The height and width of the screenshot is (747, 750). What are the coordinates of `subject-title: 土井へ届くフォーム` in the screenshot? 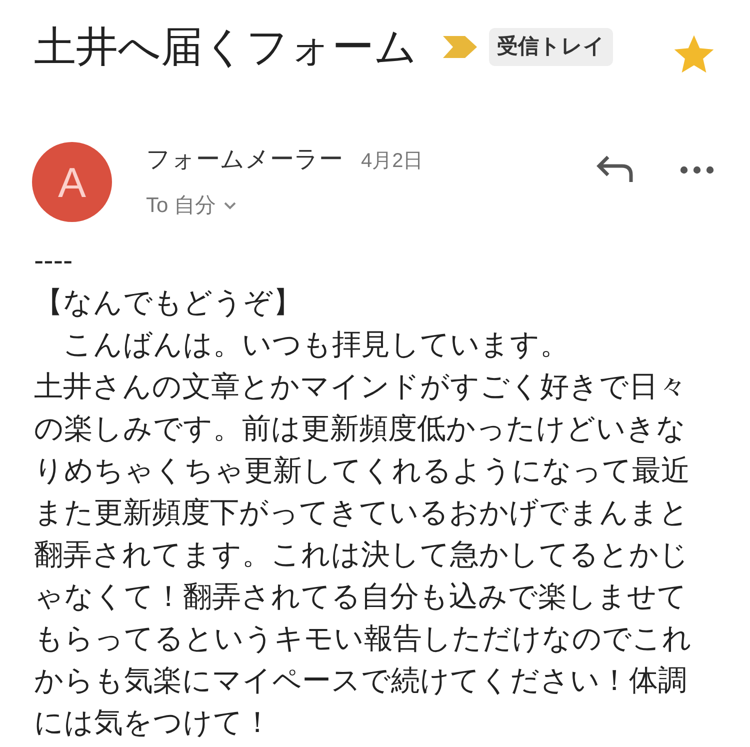 It's located at (225, 47).